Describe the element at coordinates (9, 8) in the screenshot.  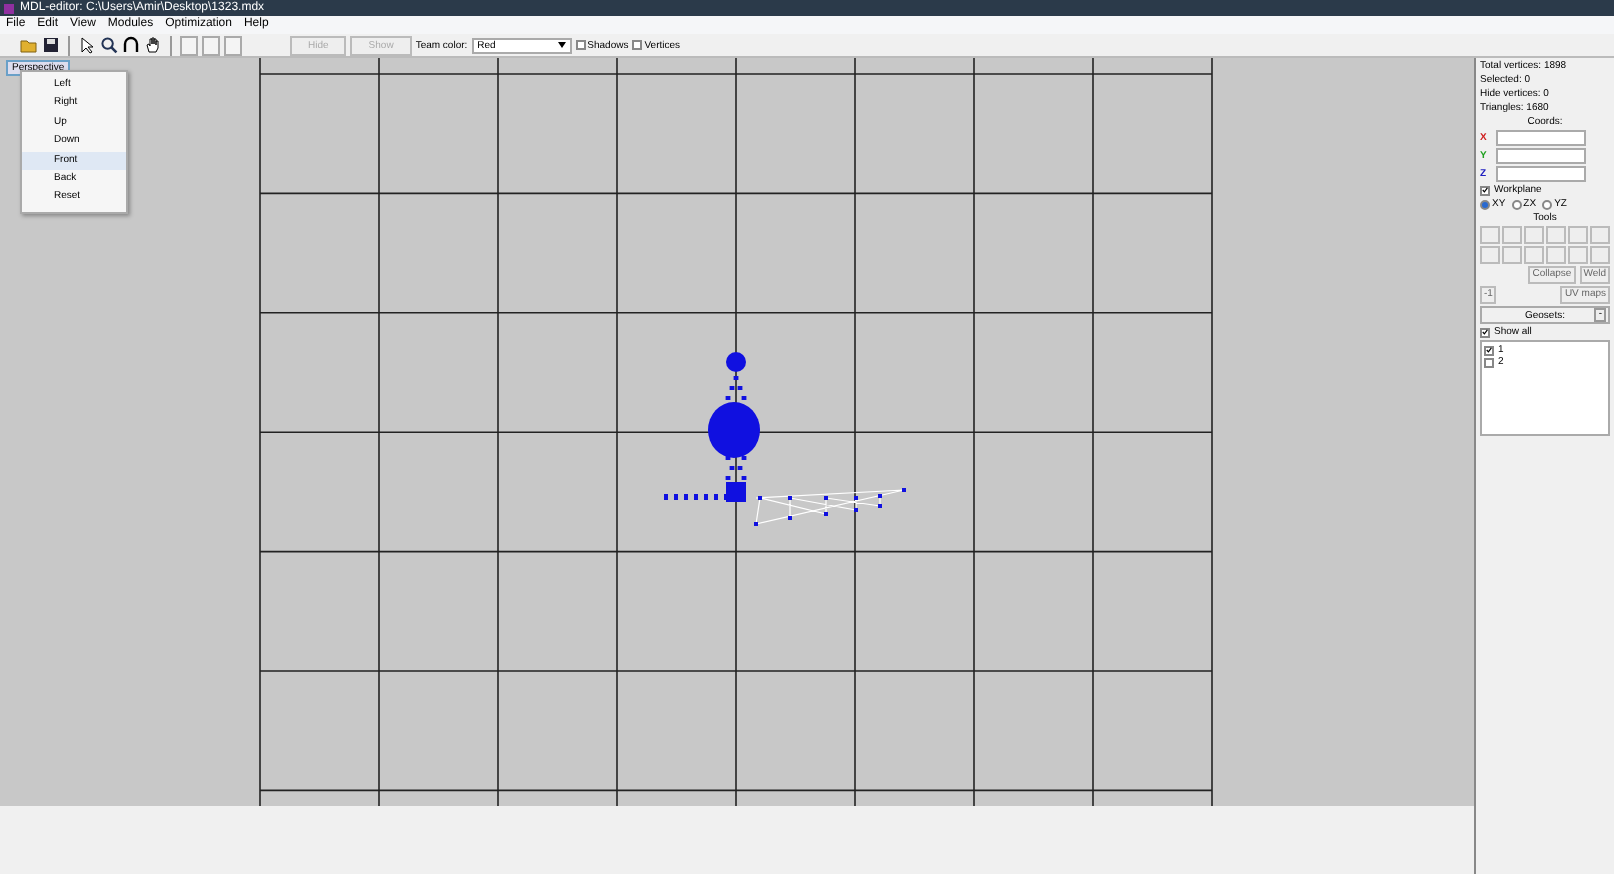
I see `app-icon` at that location.